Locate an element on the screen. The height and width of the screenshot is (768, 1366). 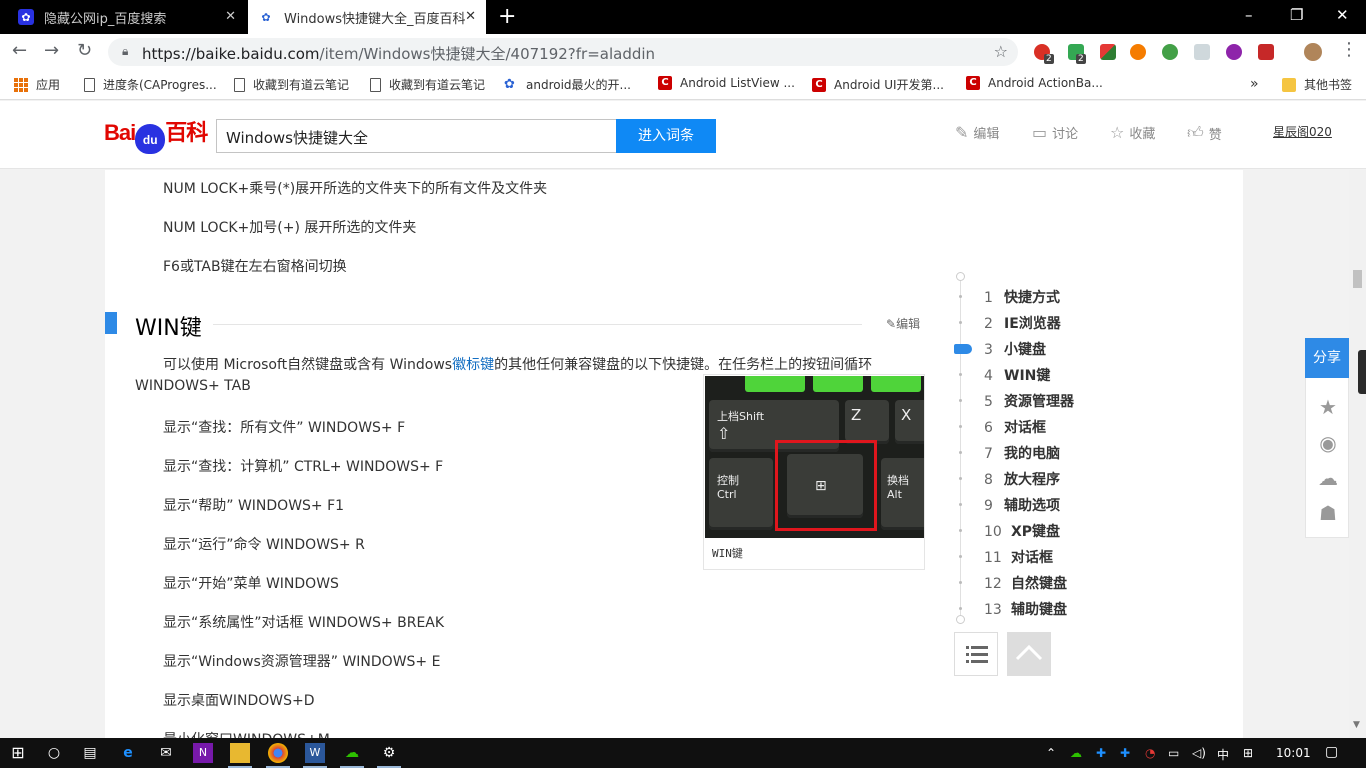
catalog-item: 12 自然键盘 is located at coordinates (1025, 583).